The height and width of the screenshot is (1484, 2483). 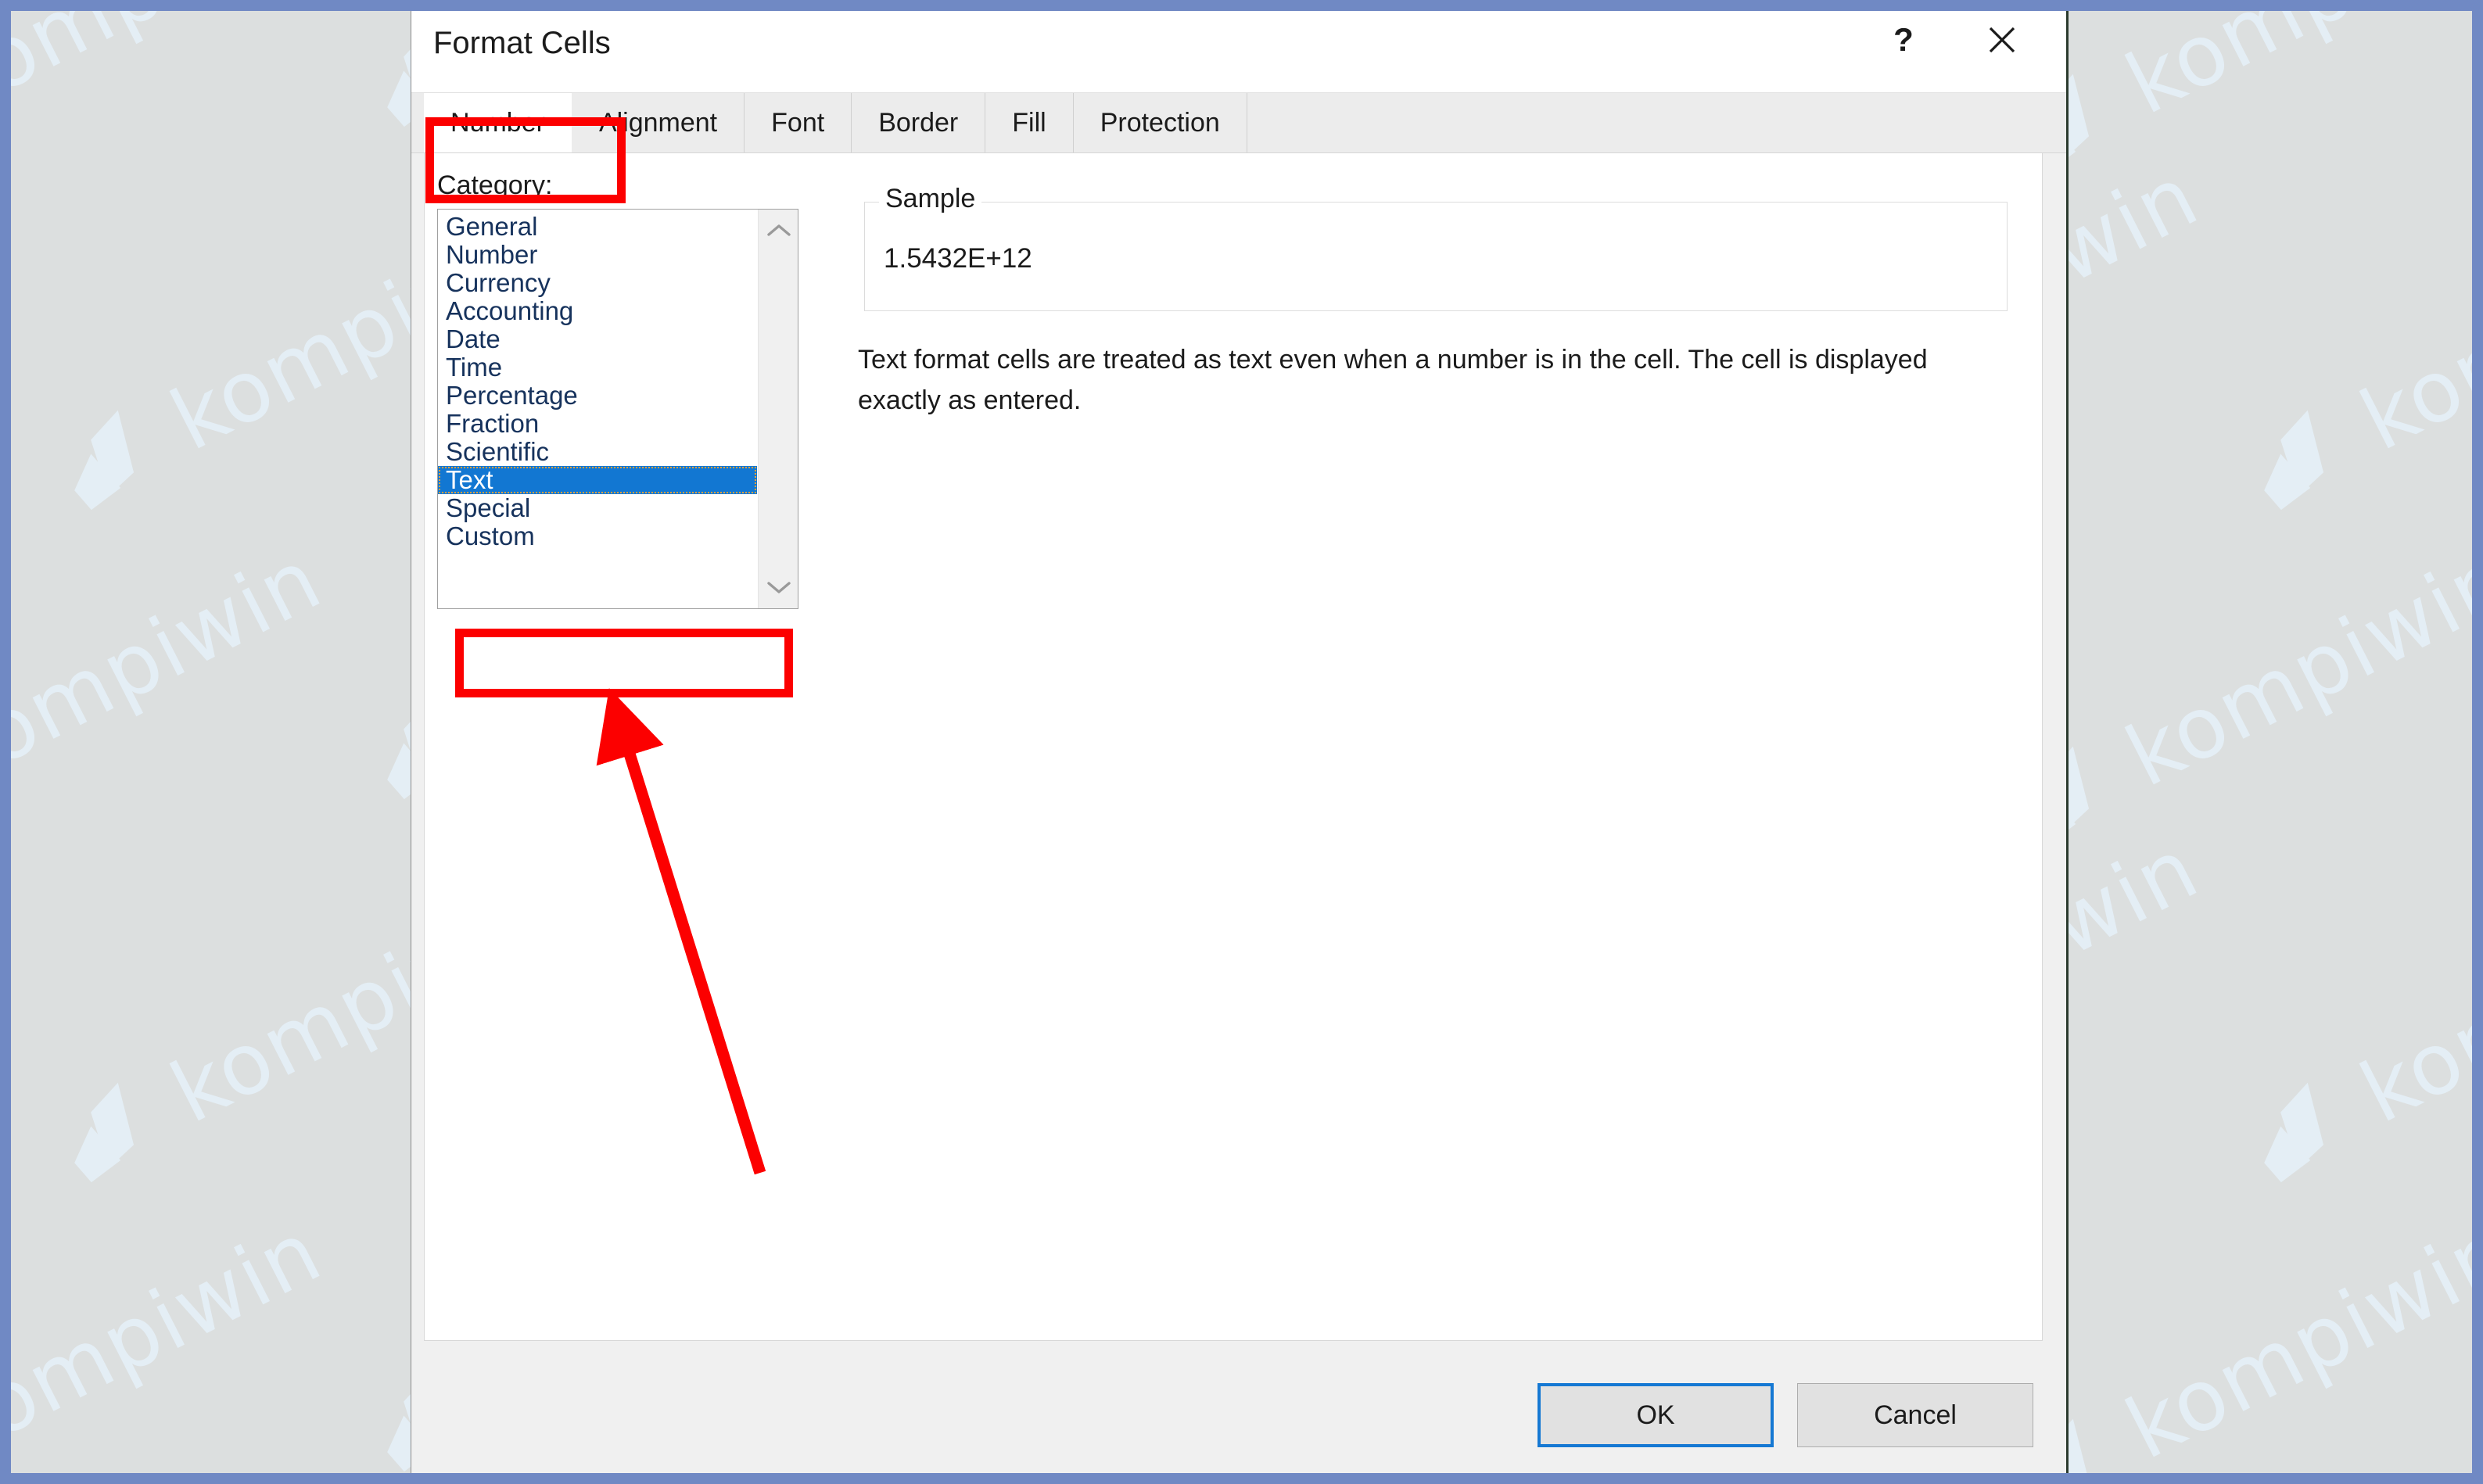 I want to click on chevron-up-glyph, so click(x=778, y=230).